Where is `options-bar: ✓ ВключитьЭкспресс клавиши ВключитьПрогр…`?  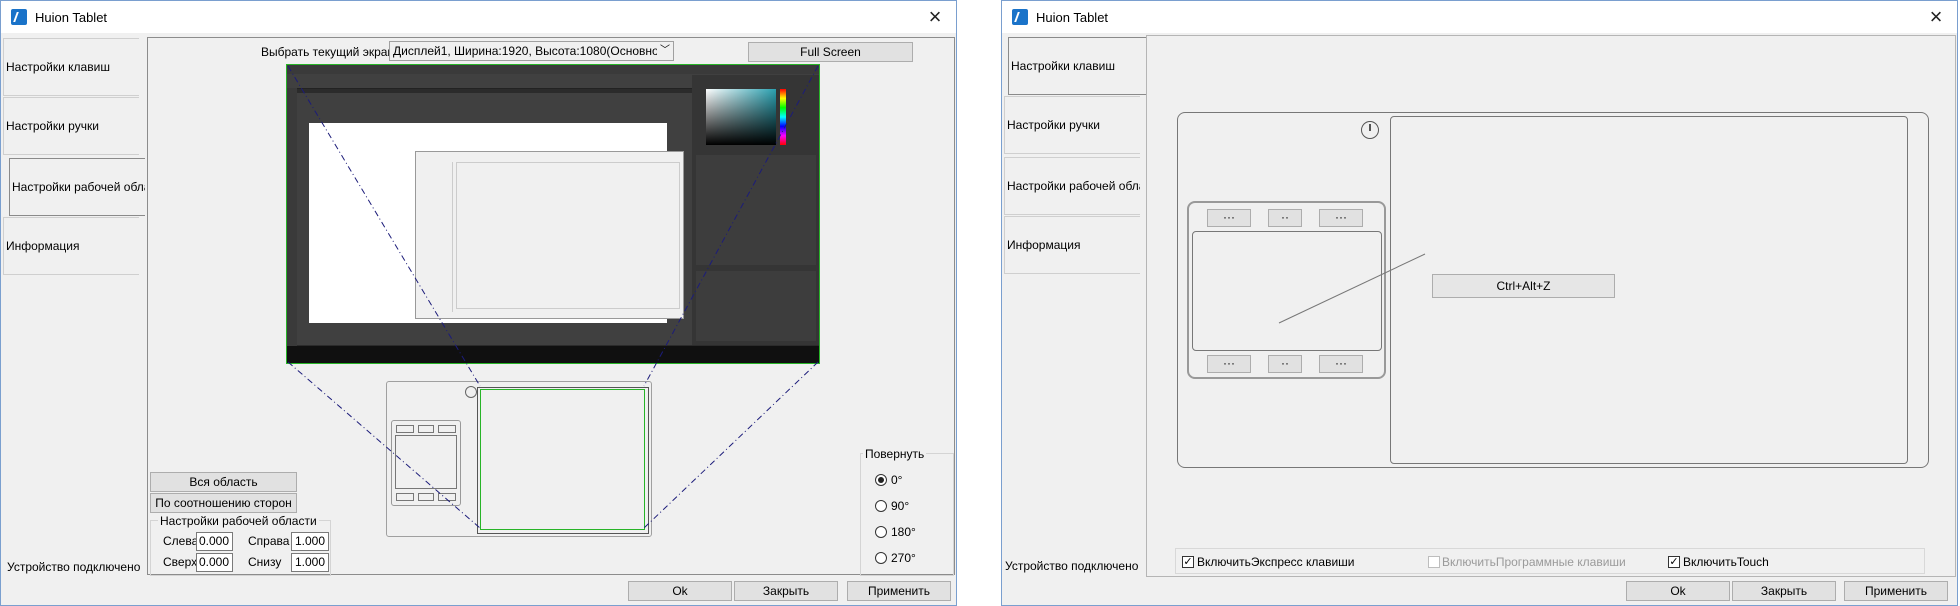
options-bar: ✓ ВключитьЭкспресс клавиши ВключитьПрогр… is located at coordinates (1550, 561).